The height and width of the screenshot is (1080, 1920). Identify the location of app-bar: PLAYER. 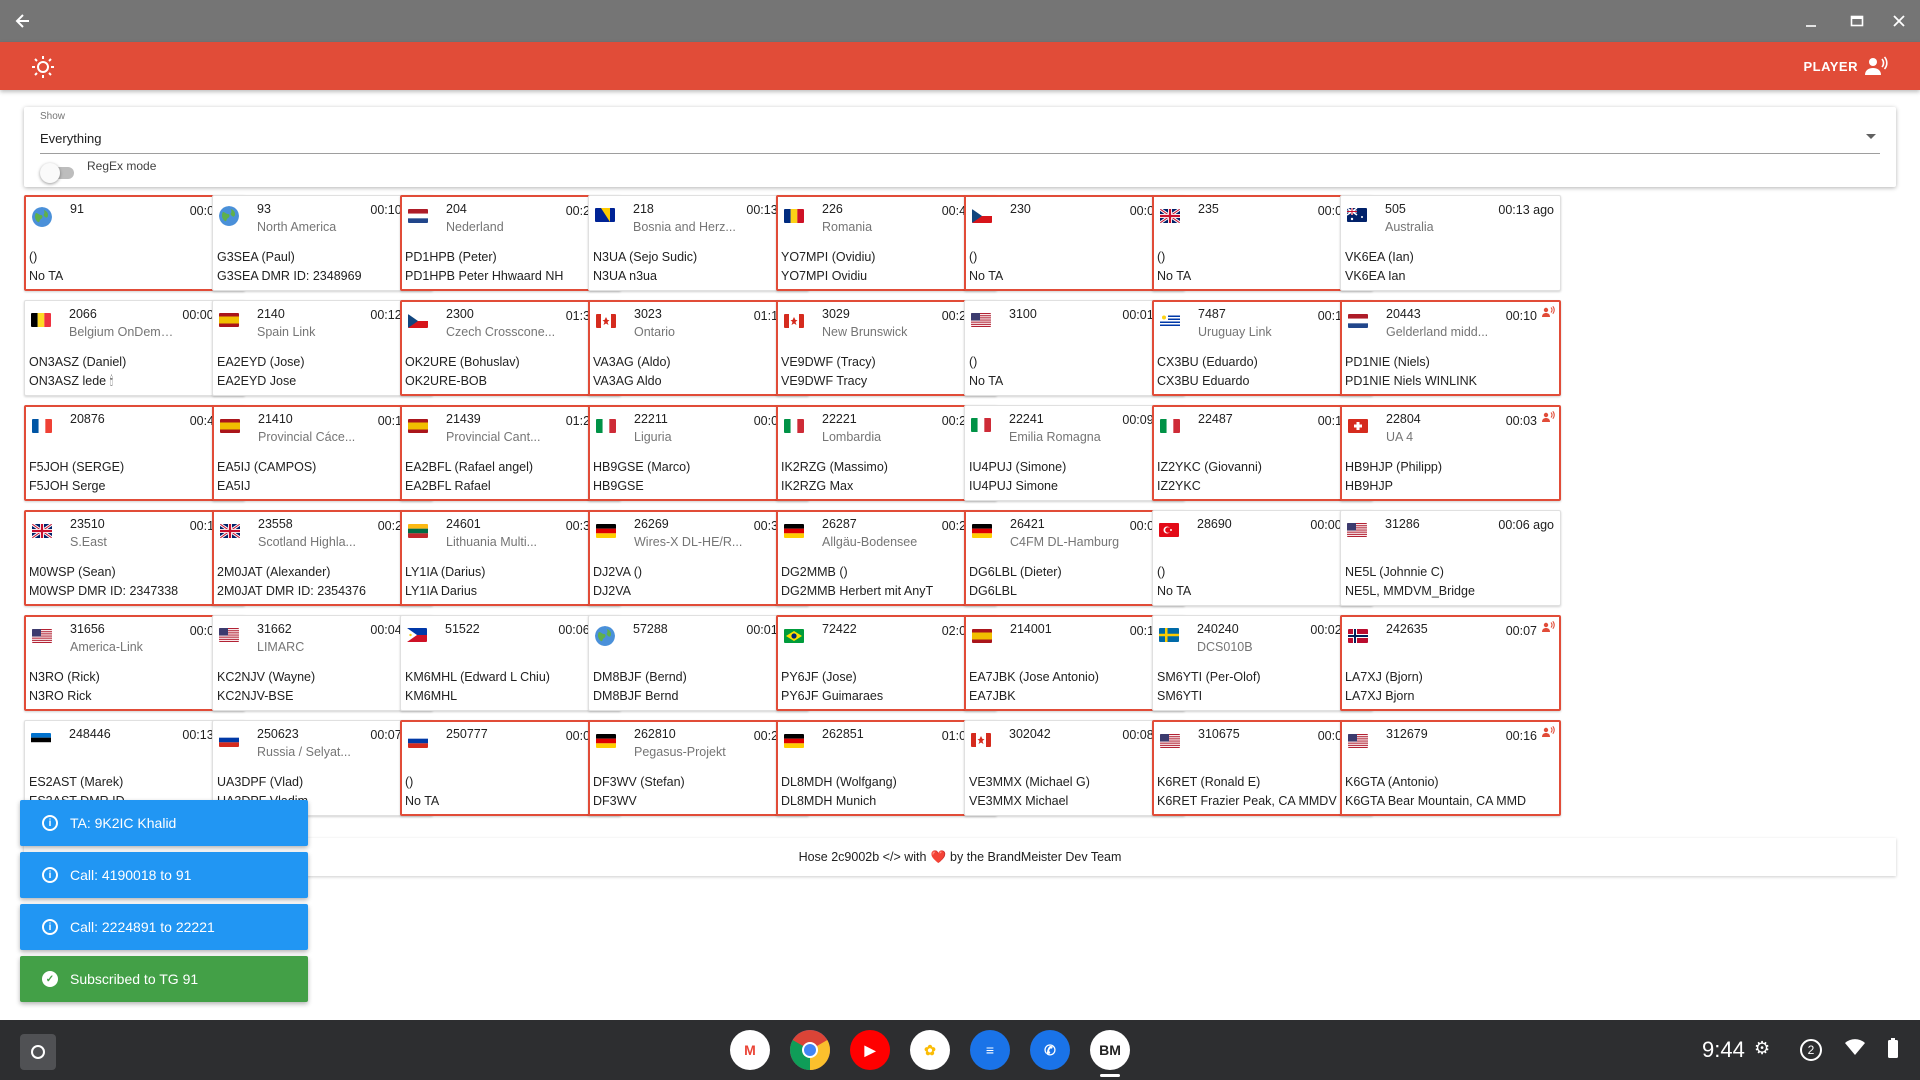
(960, 66).